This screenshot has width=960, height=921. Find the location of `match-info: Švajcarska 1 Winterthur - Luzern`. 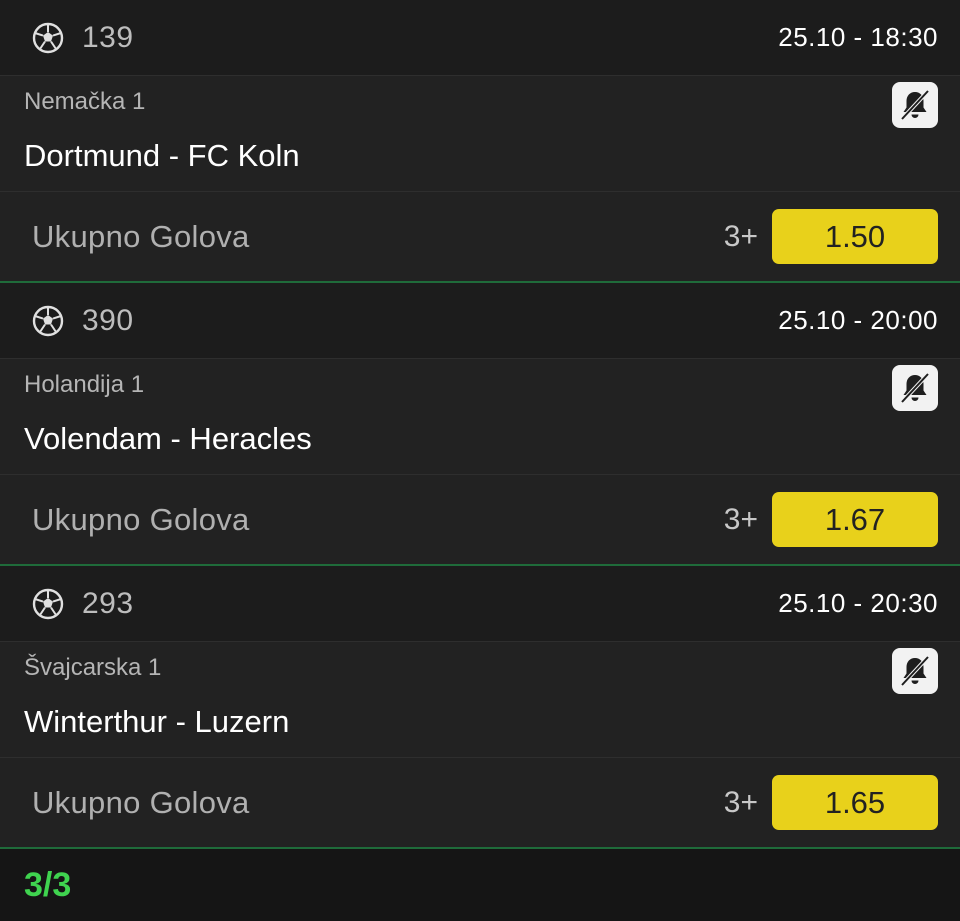

match-info: Švajcarska 1 Winterthur - Luzern is located at coordinates (480, 700).